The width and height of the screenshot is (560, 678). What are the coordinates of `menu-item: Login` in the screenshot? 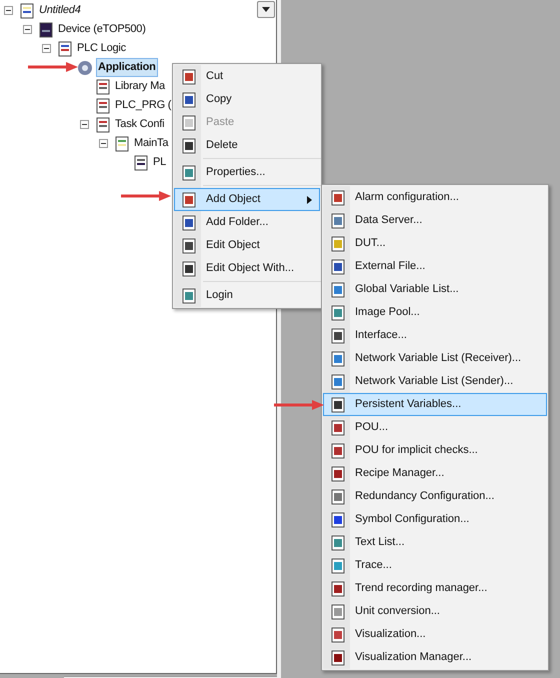 It's located at (247, 295).